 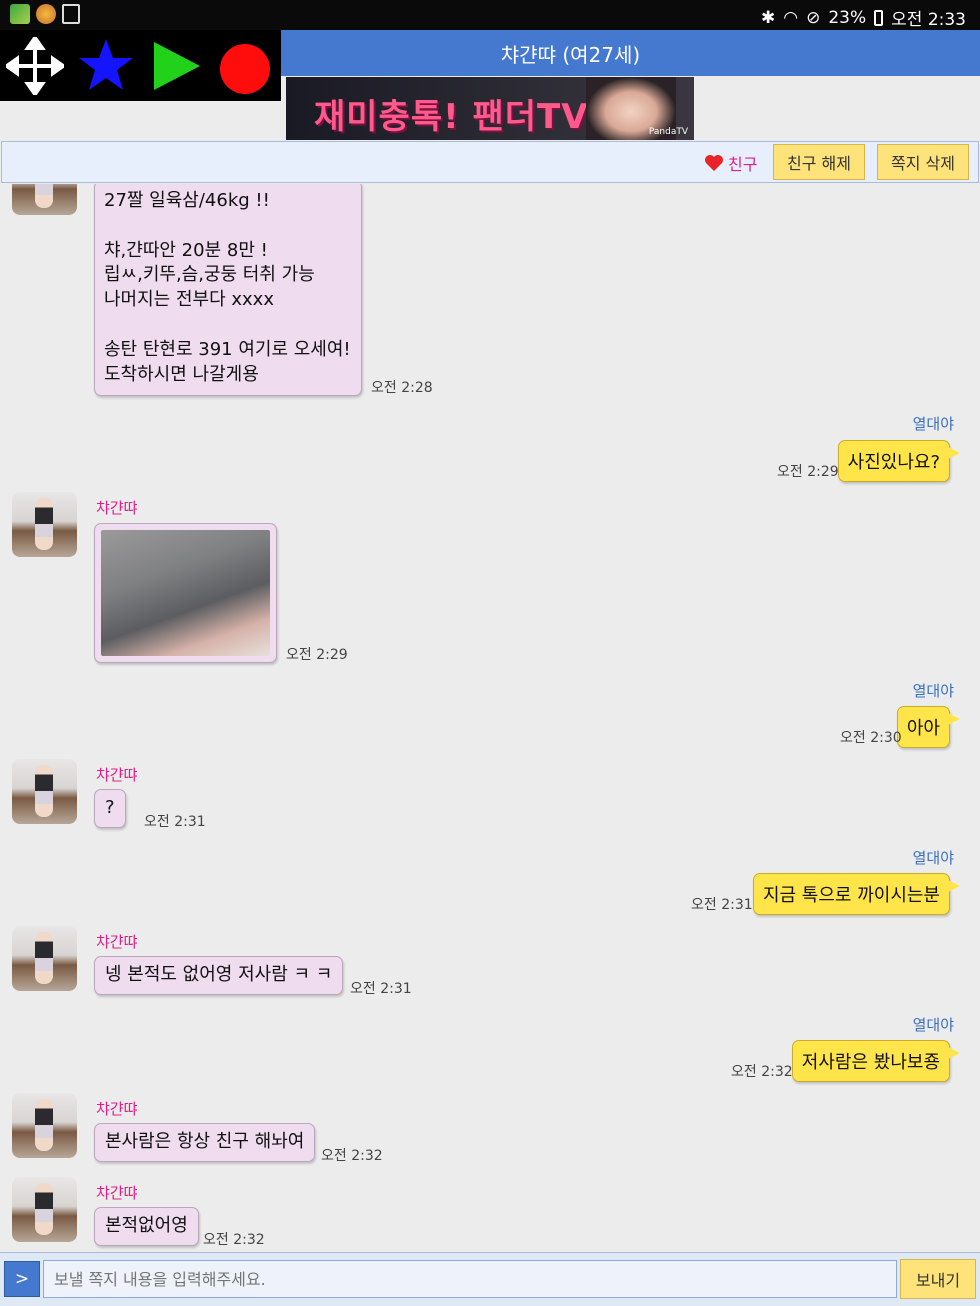 What do you see at coordinates (71, 14) in the screenshot?
I see `clipboard-icon` at bounding box center [71, 14].